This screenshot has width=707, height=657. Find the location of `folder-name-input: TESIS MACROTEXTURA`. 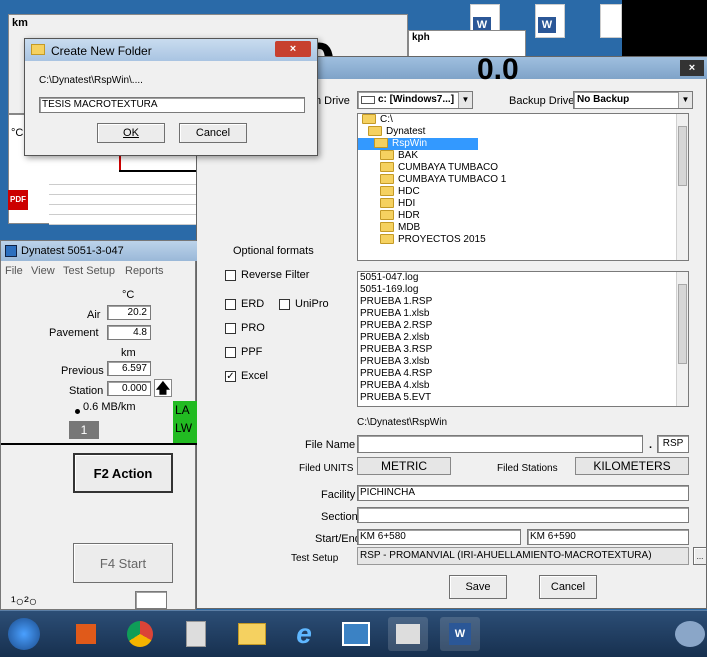

folder-name-input: TESIS MACROTEXTURA is located at coordinates (172, 105).